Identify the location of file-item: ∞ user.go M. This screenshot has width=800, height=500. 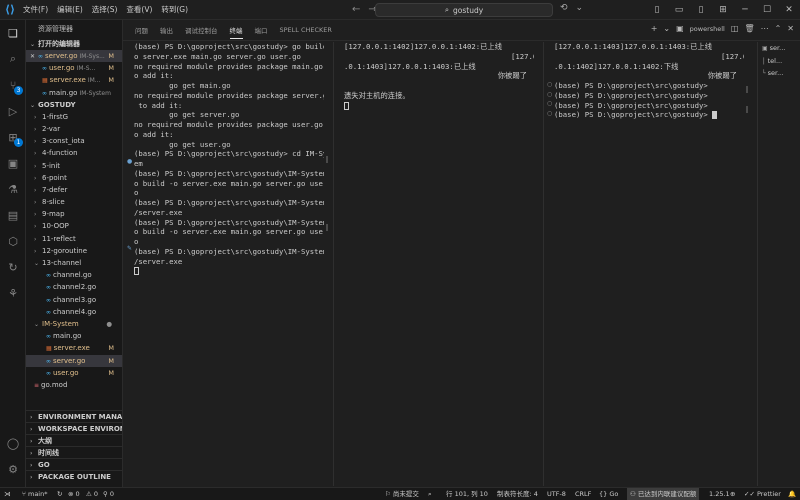
(74, 373).